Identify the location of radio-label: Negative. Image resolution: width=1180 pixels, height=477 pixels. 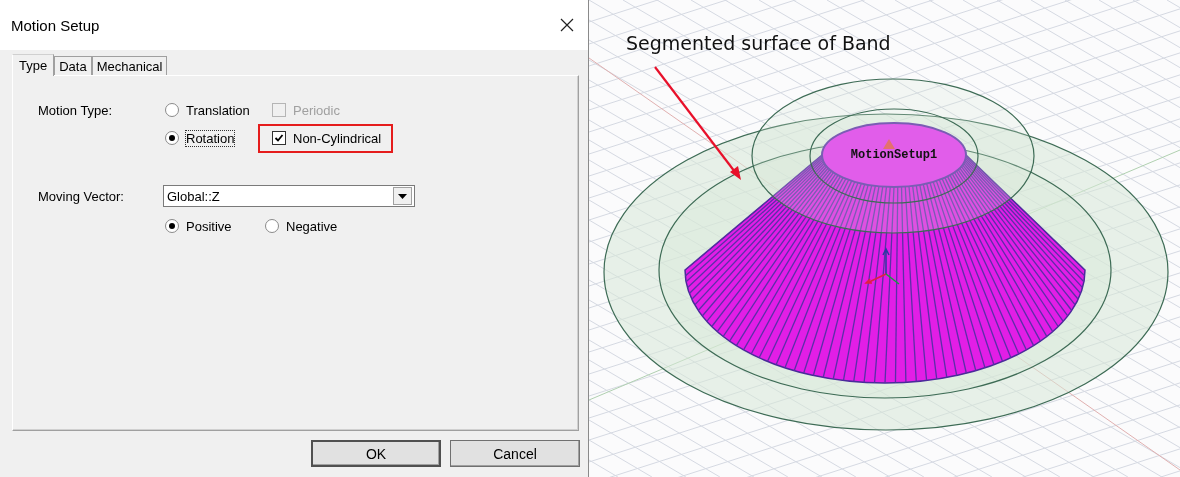
(312, 226).